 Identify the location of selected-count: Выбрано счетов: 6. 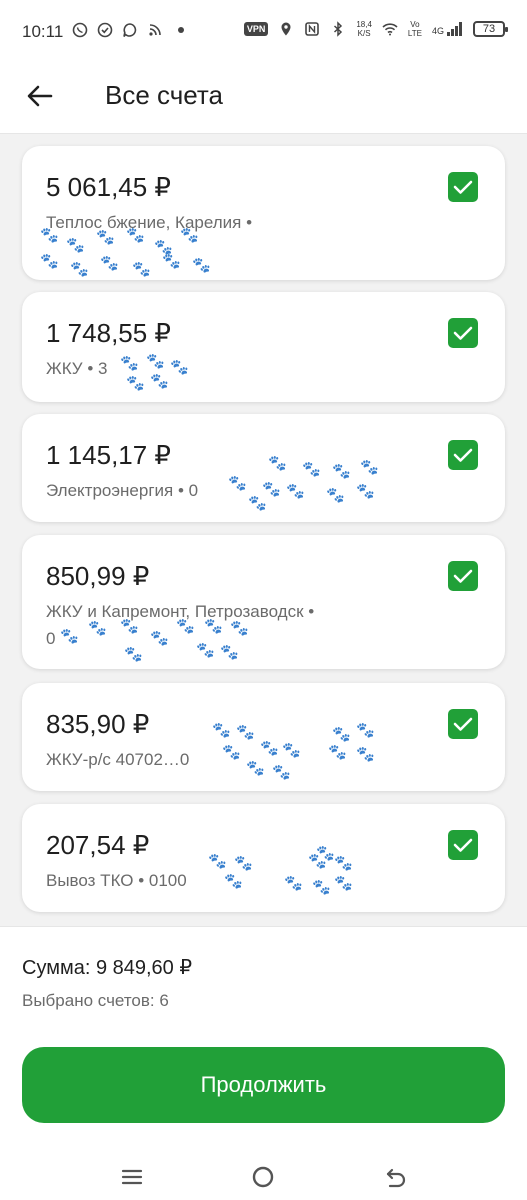
(95, 1000).